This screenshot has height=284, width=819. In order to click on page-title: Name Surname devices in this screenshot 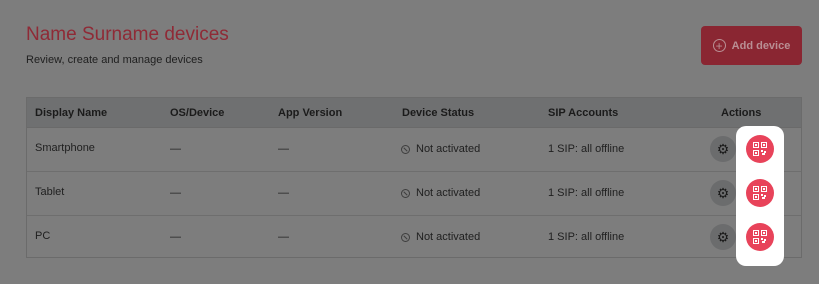, I will do `click(127, 34)`.